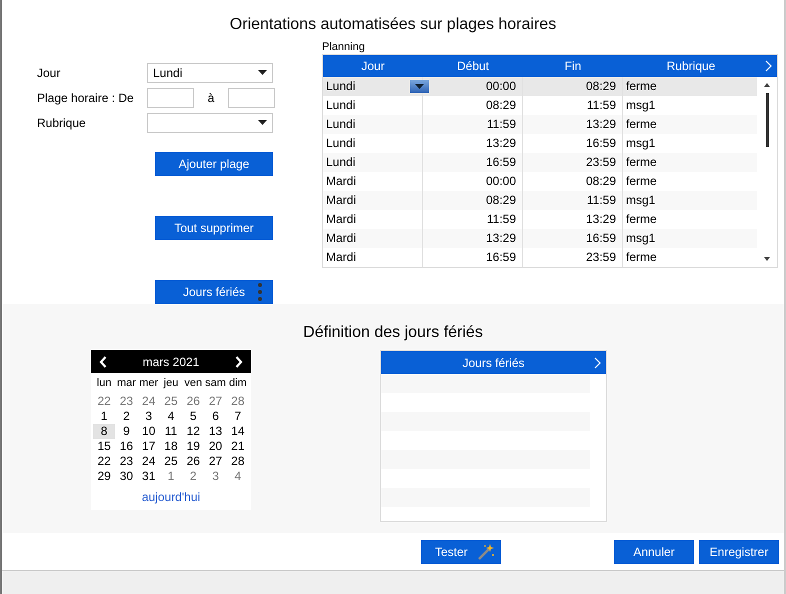 The image size is (786, 594). Describe the element at coordinates (393, 25) in the screenshot. I see `dialog-title: Orientations automatisées sur plages horaires` at that location.